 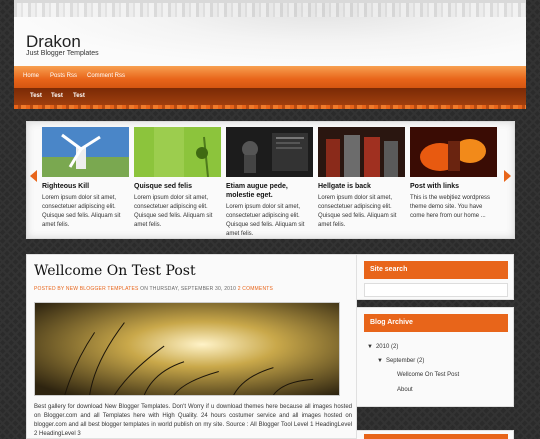 I want to click on slide-title: Righteous Kill, so click(x=85, y=186).